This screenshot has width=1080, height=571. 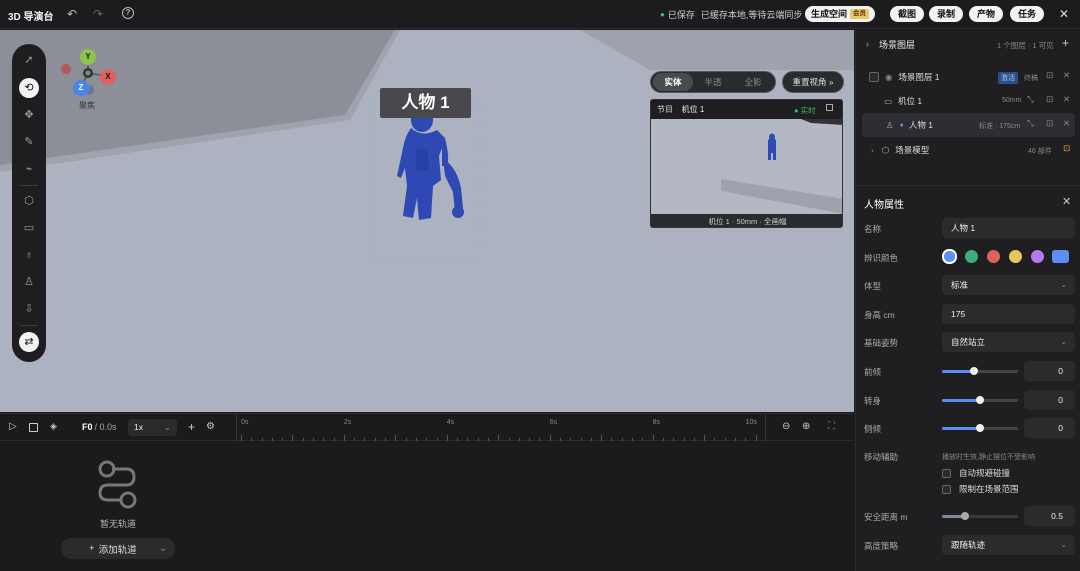 I want to click on eye-icon: ◉, so click(x=888, y=77).